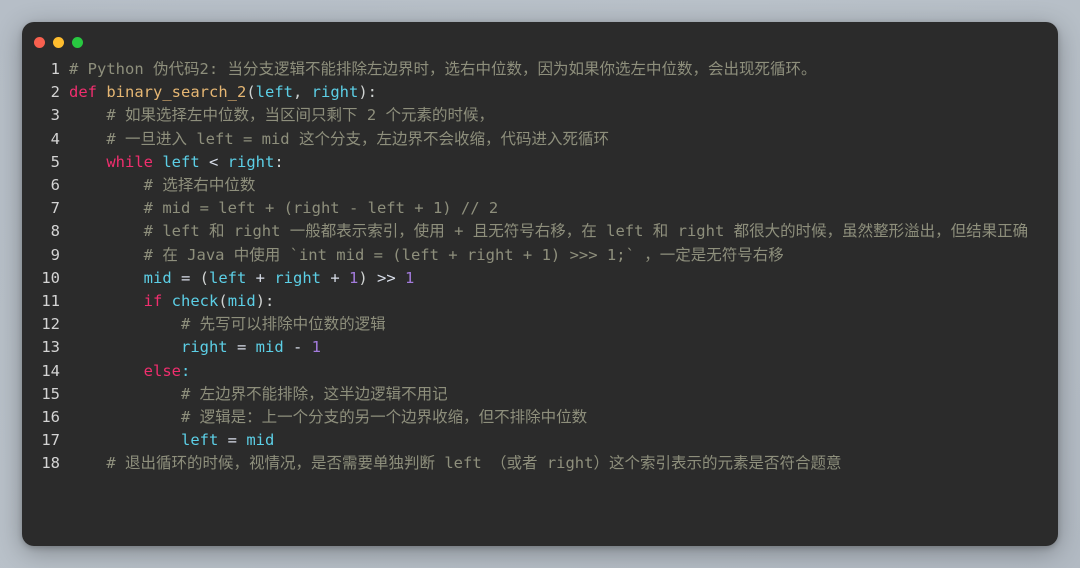  I want to click on line-number: 5, so click(55, 161).